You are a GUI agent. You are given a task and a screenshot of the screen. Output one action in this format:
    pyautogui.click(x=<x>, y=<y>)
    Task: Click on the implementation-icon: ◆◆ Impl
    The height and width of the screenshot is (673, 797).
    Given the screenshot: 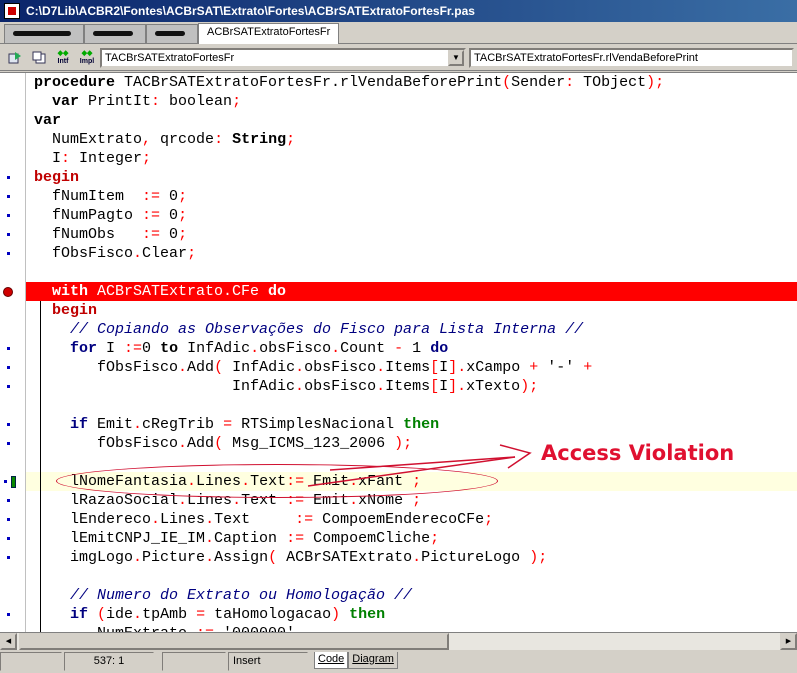 What is the action you would take?
    pyautogui.click(x=87, y=57)
    